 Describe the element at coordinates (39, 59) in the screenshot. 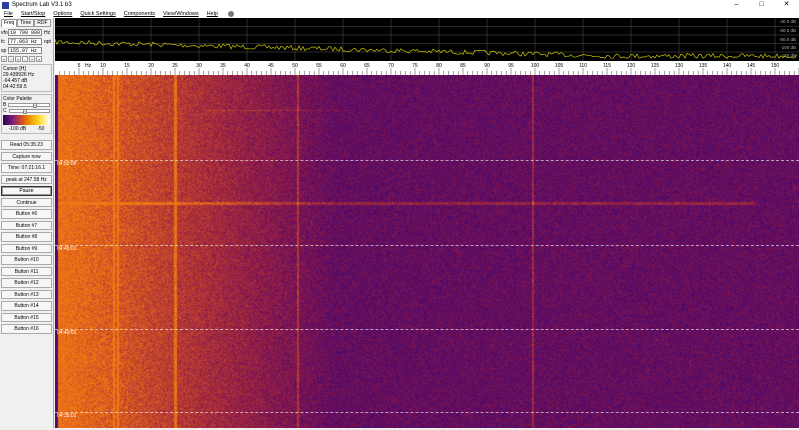

I see `scroll-far-right-button: »` at that location.